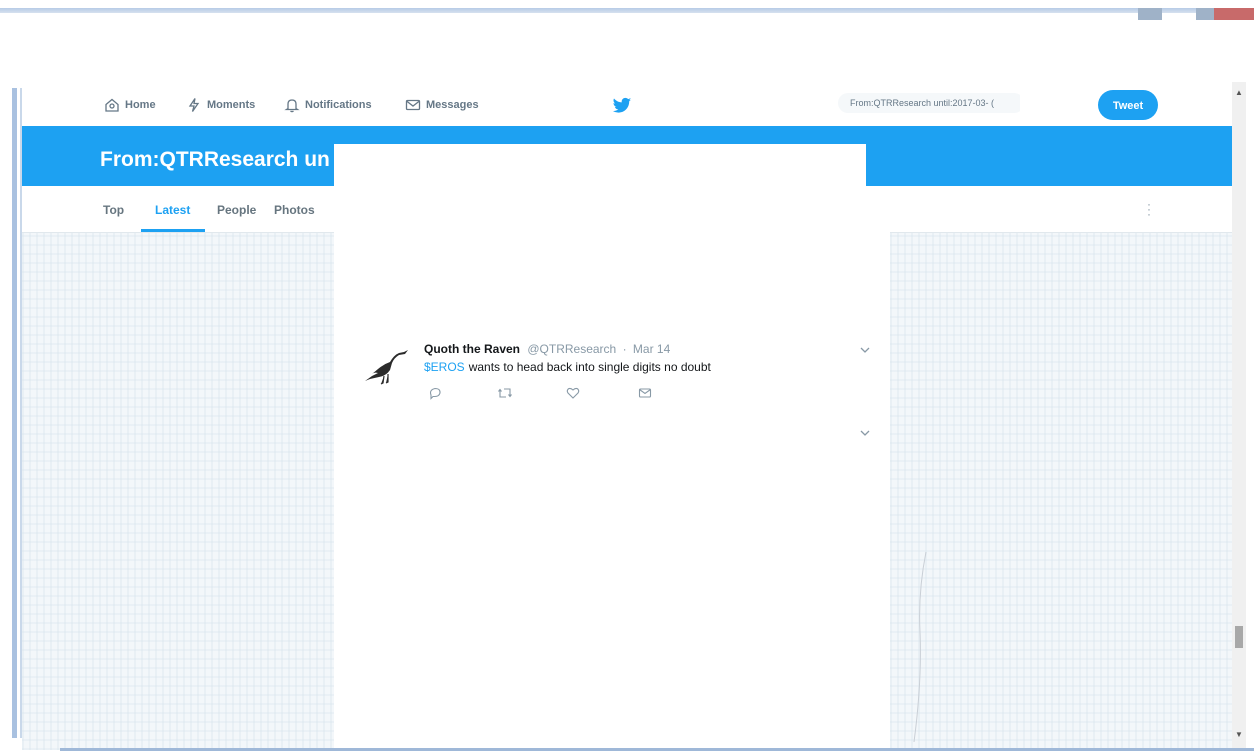  I want to click on lightning-icon, so click(194, 105).